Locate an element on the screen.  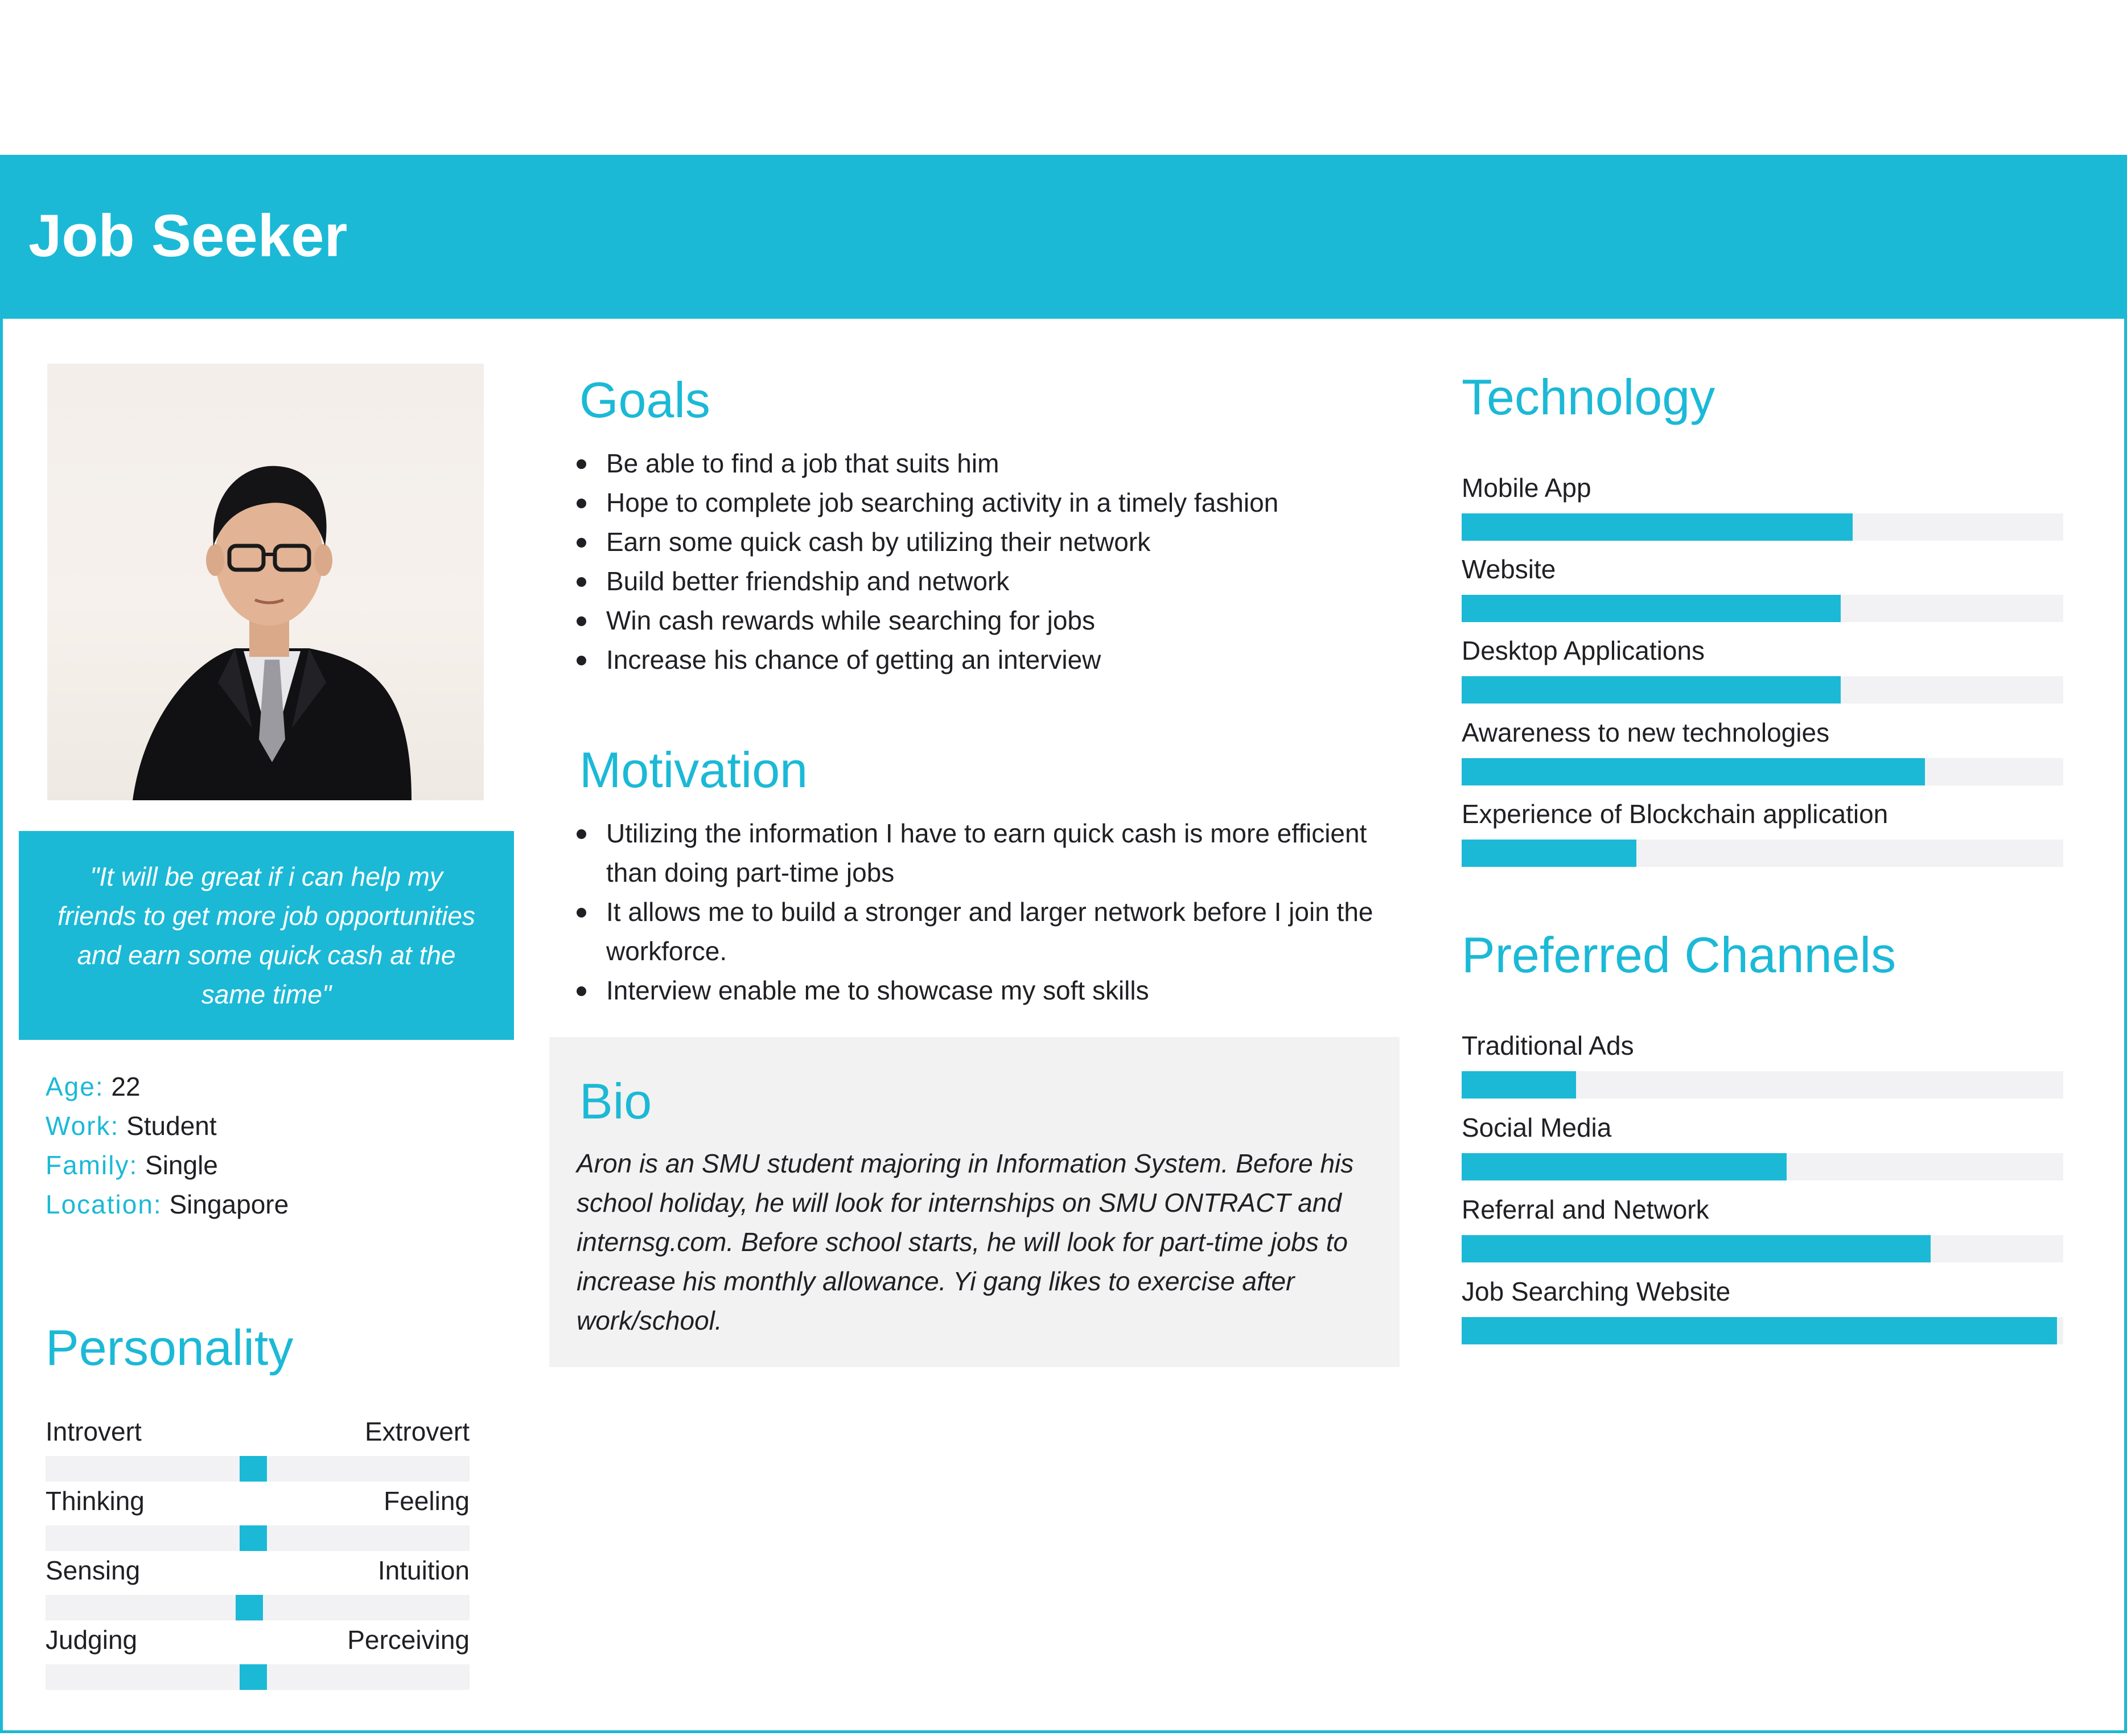
list-item: Build better friendship and network is located at coordinates (968, 581).